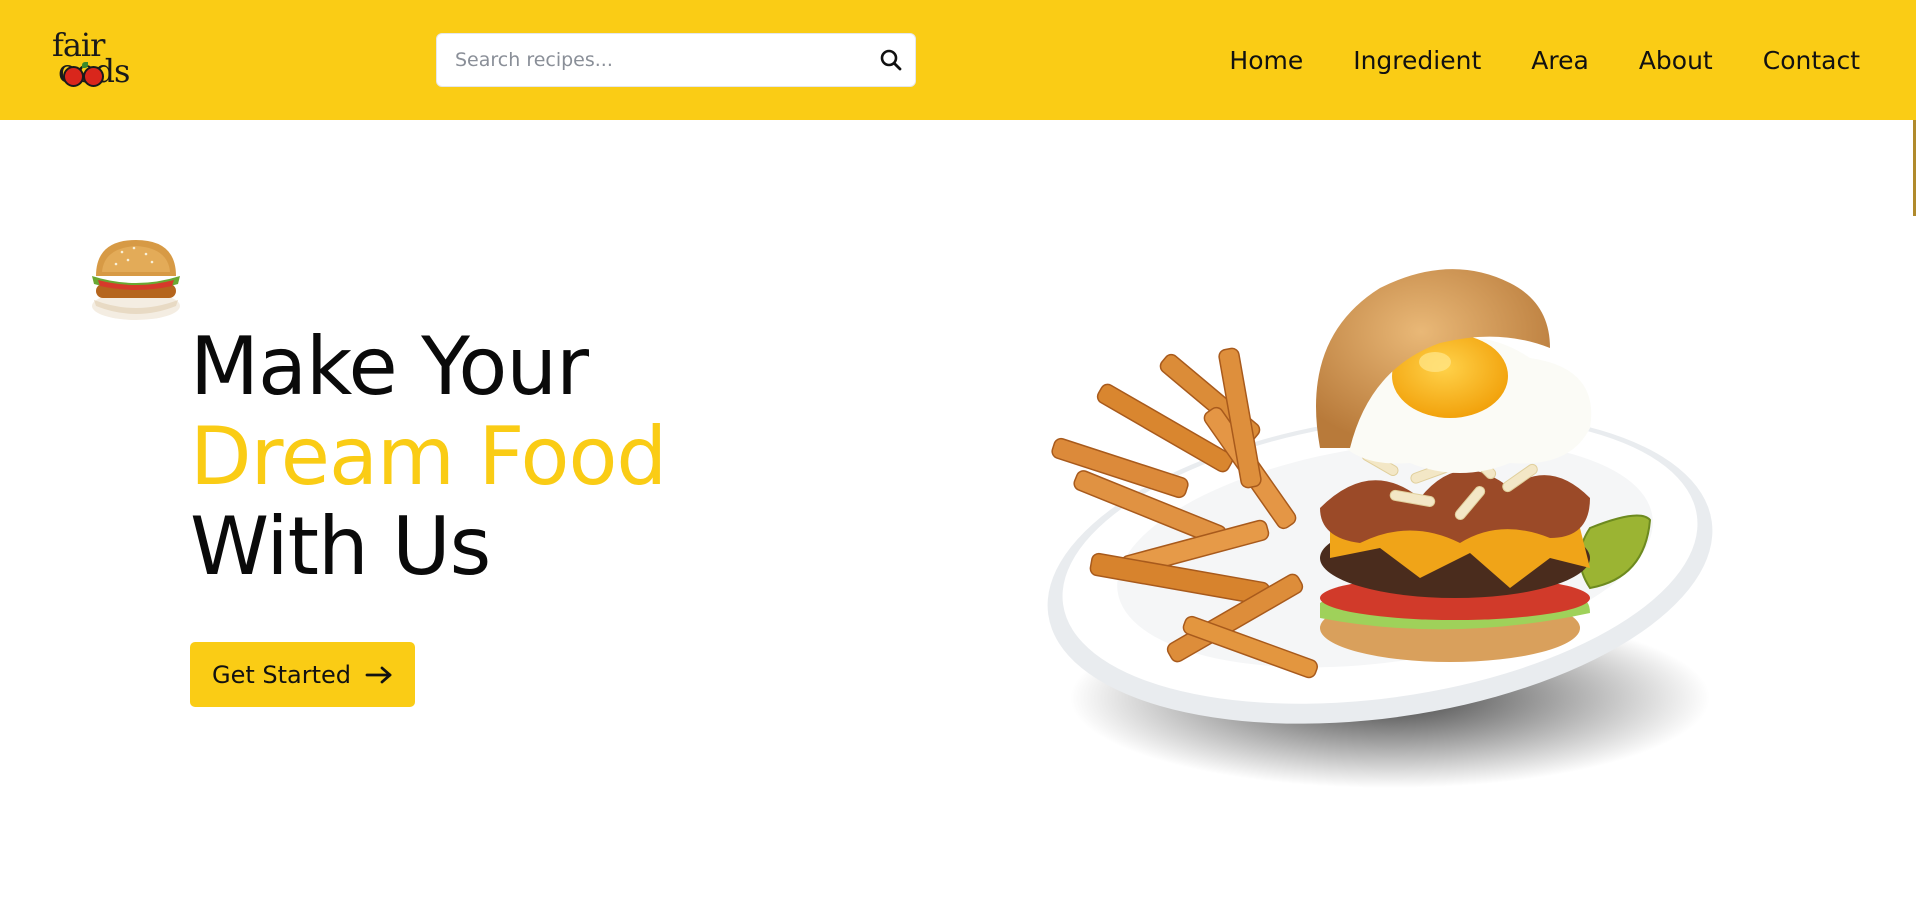 Image resolution: width=1916 pixels, height=920 pixels. Describe the element at coordinates (1266, 60) in the screenshot. I see `nav-home: Home` at that location.